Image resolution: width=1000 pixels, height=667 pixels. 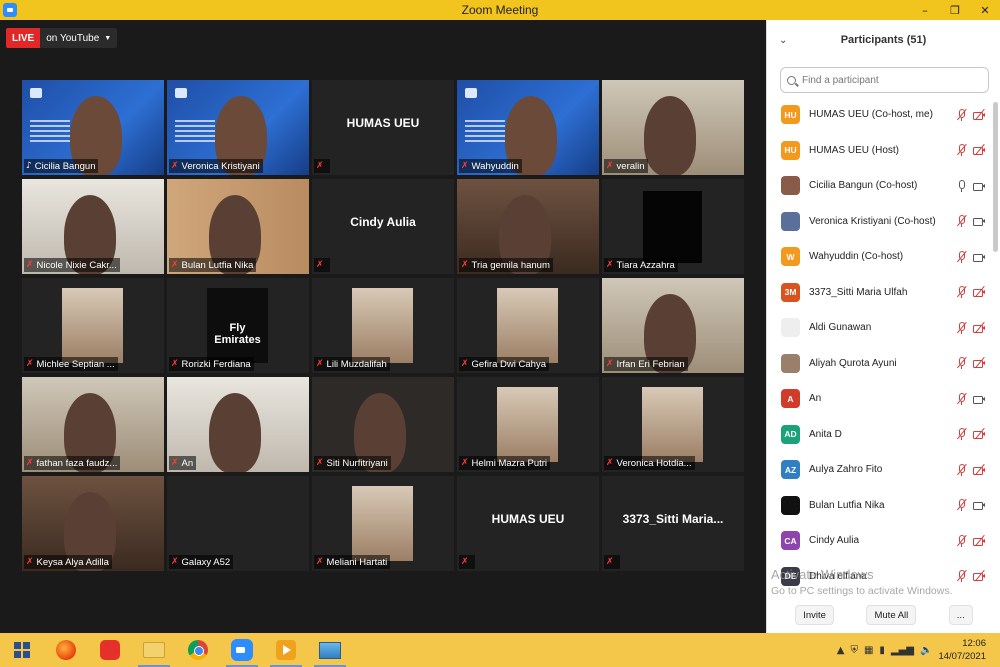 What do you see at coordinates (198, 650) in the screenshot?
I see `taskbar-chrome` at bounding box center [198, 650].